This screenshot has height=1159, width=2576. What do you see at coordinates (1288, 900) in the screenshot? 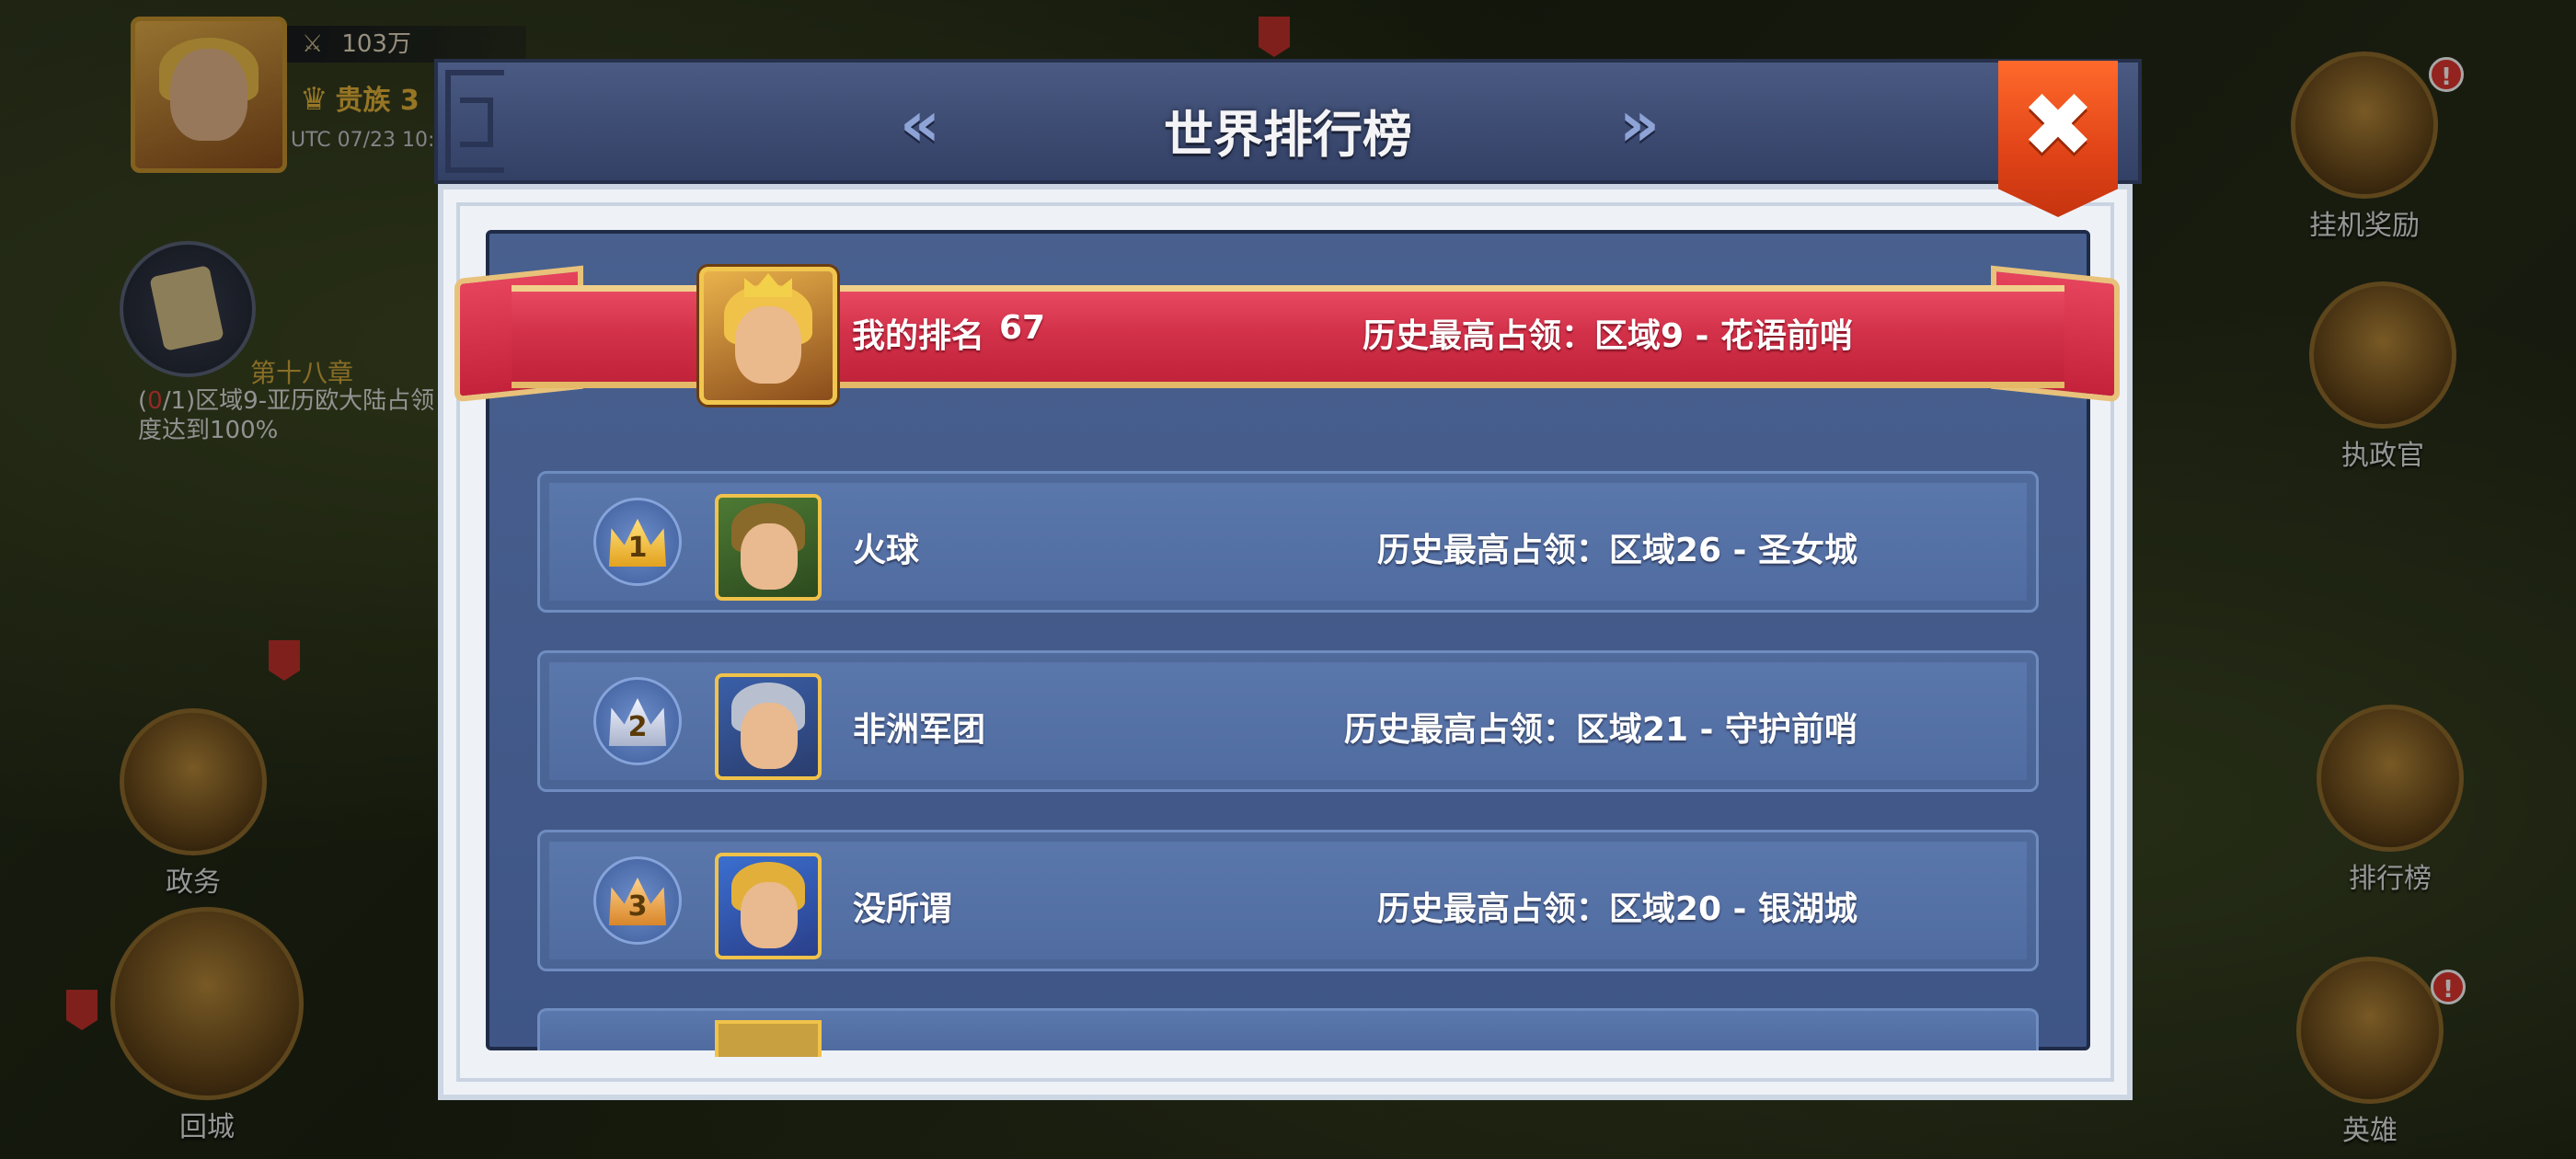
I see `ranking-row: 3 没所谓 历史最高占领：区域20 - 银湖城` at bounding box center [1288, 900].